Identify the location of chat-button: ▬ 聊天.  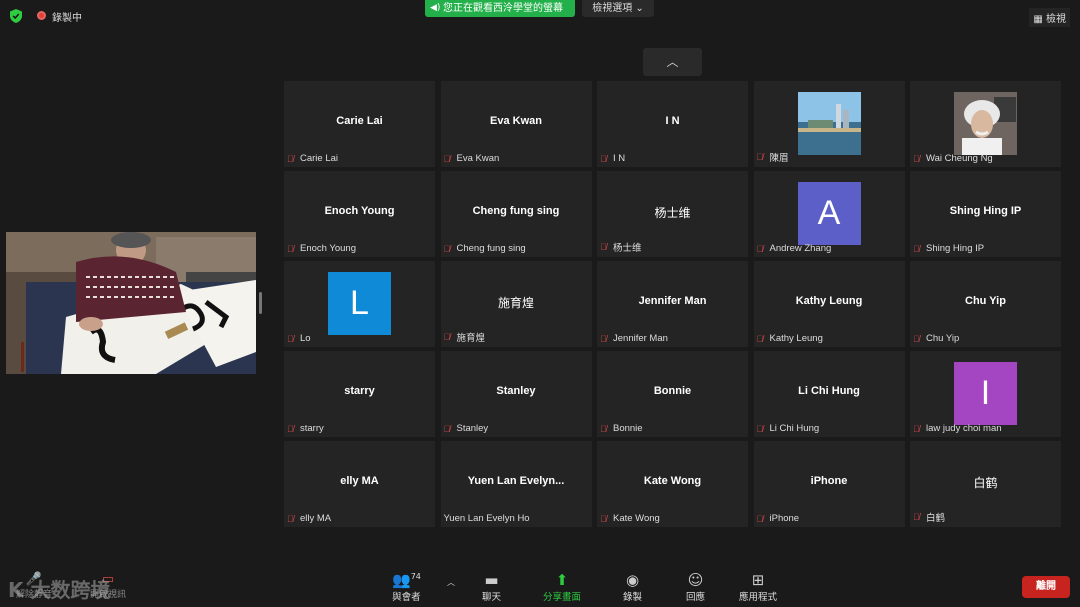
(491, 587).